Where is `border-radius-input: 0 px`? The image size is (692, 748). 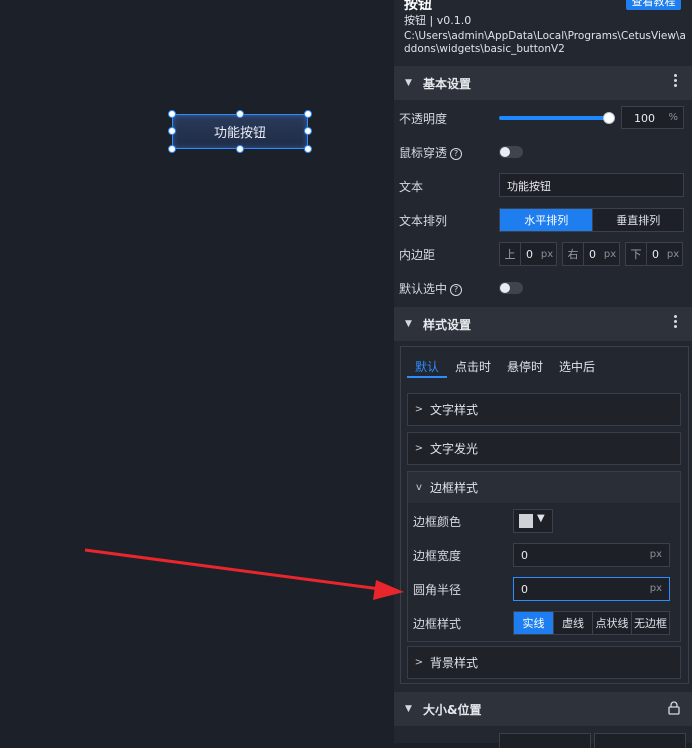
border-radius-input: 0 px is located at coordinates (591, 589).